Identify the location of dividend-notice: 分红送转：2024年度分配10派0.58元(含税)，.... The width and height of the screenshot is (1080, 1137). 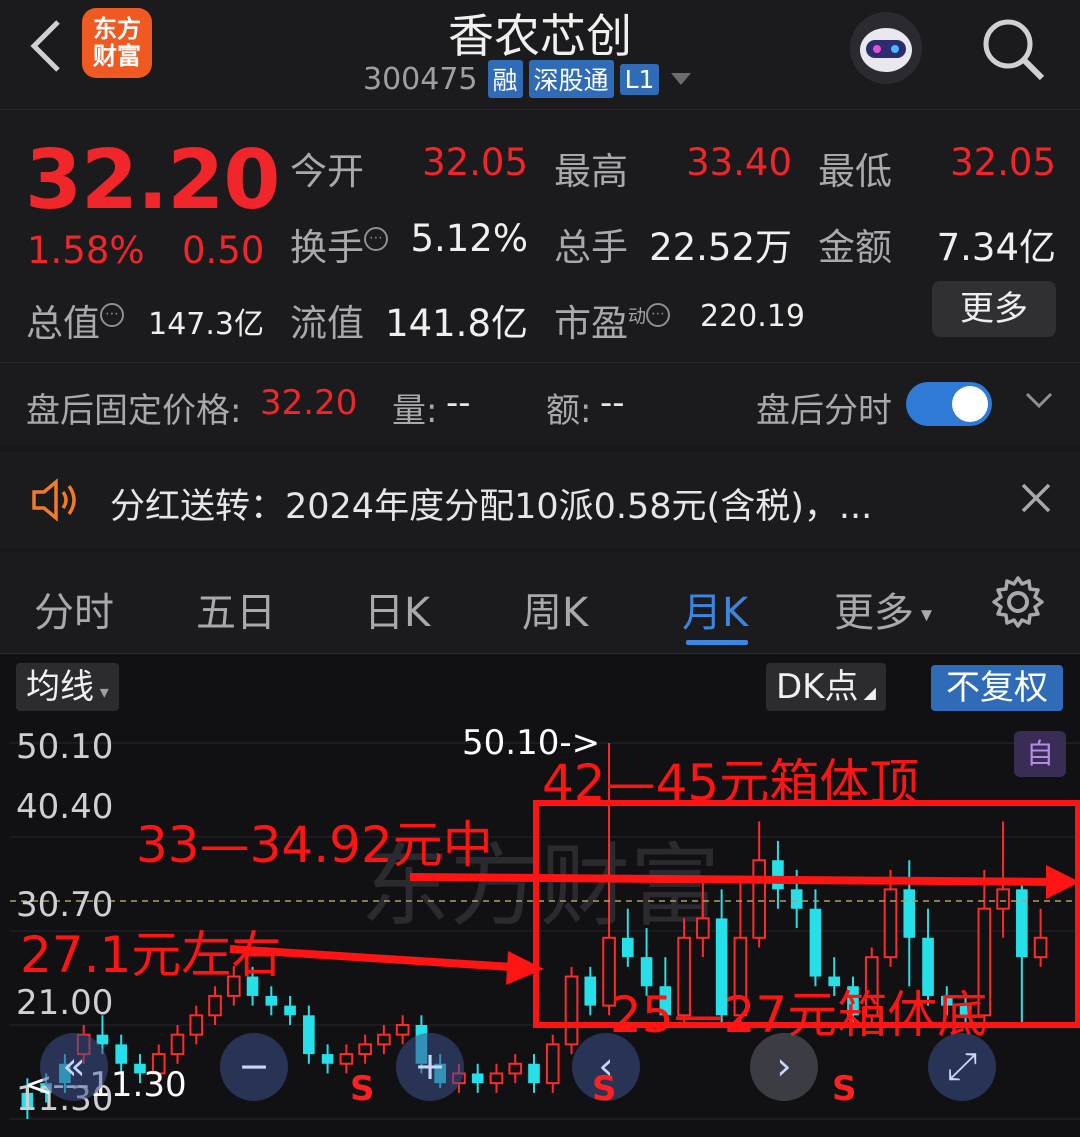
(540, 500).